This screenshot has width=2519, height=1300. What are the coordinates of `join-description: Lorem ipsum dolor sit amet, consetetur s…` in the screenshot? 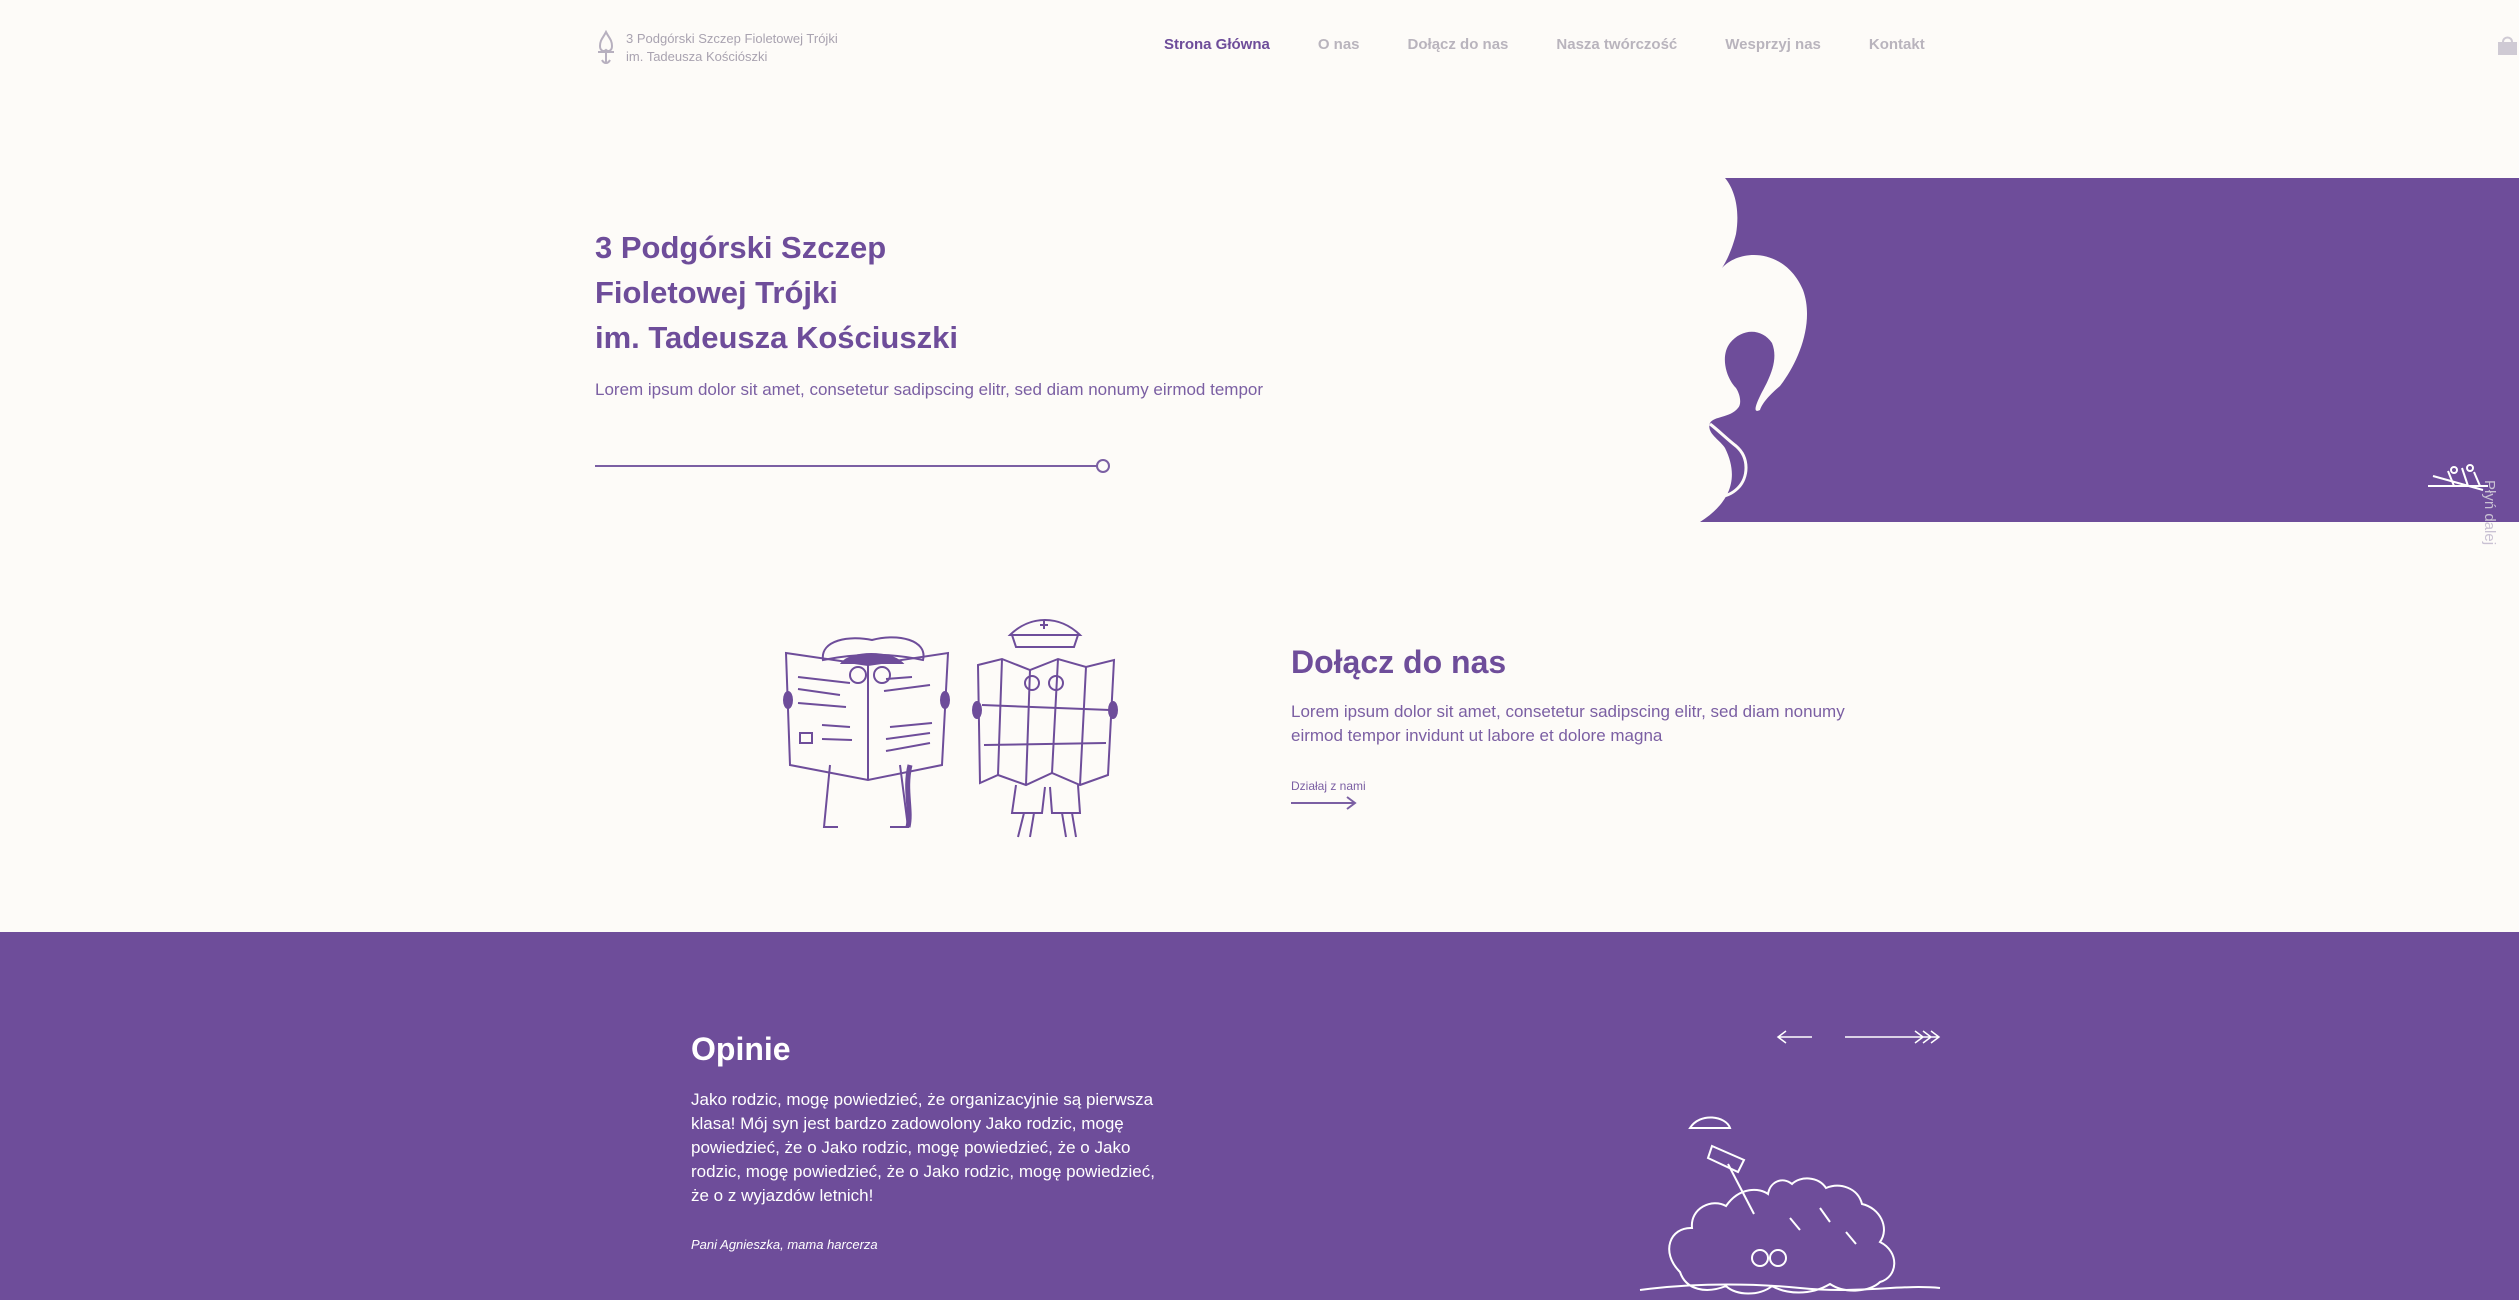 It's located at (1568, 723).